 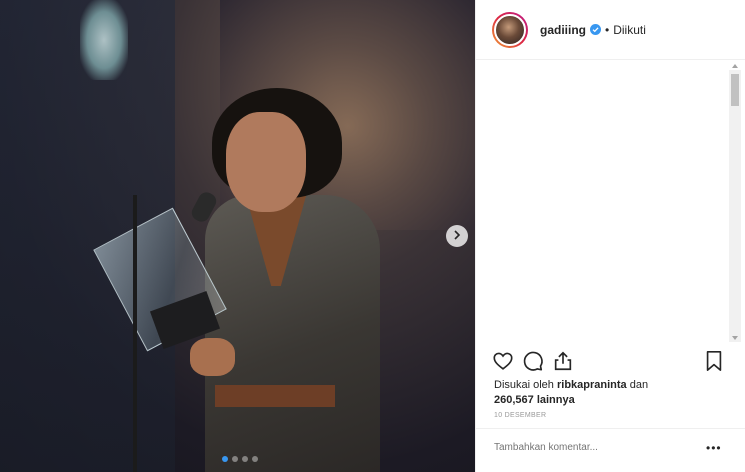 What do you see at coordinates (716, 362) in the screenshot?
I see `bookmark-icon` at bounding box center [716, 362].